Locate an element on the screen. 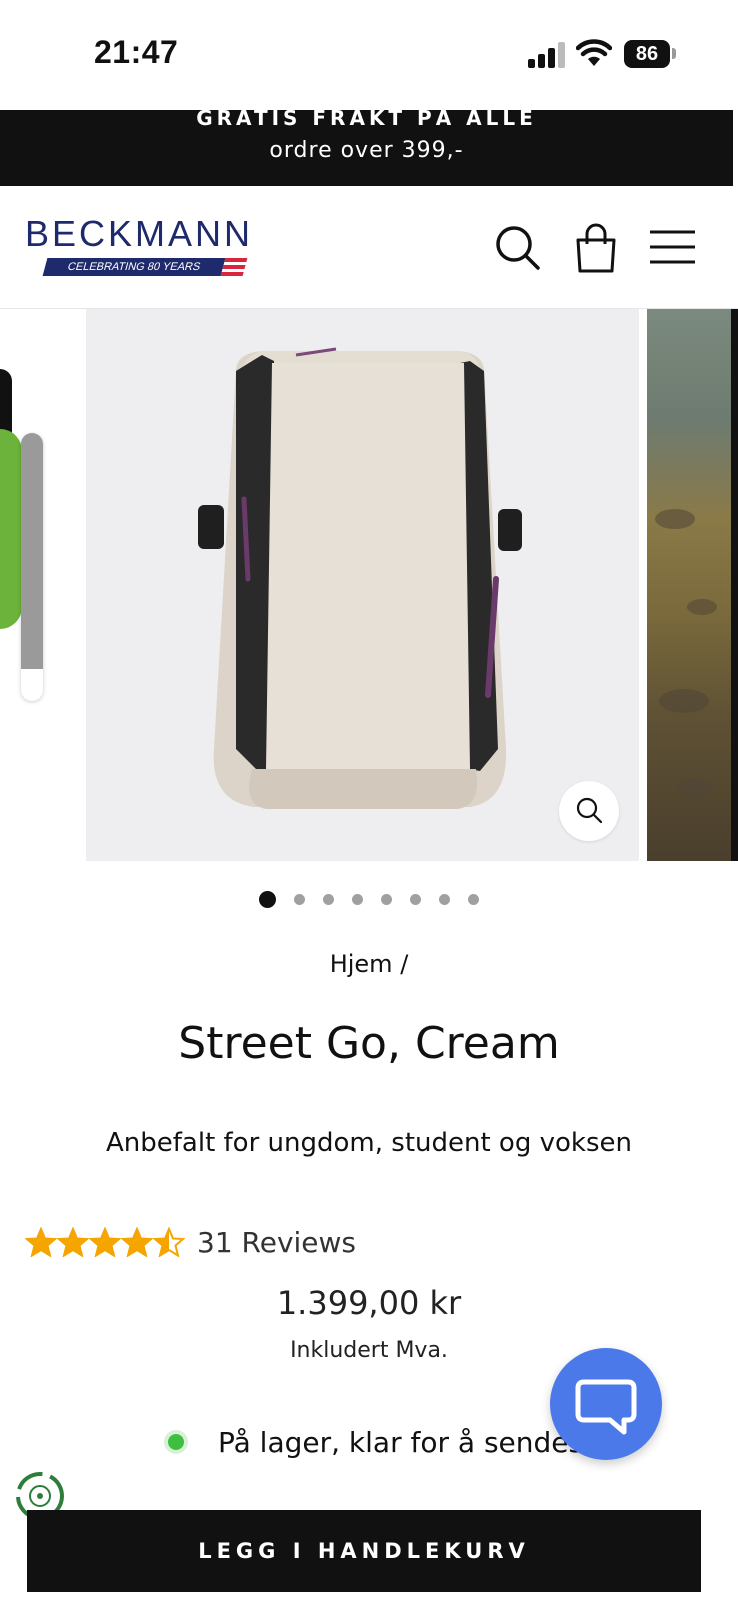 This screenshot has width=738, height=1600. menu-icon is located at coordinates (672, 247).